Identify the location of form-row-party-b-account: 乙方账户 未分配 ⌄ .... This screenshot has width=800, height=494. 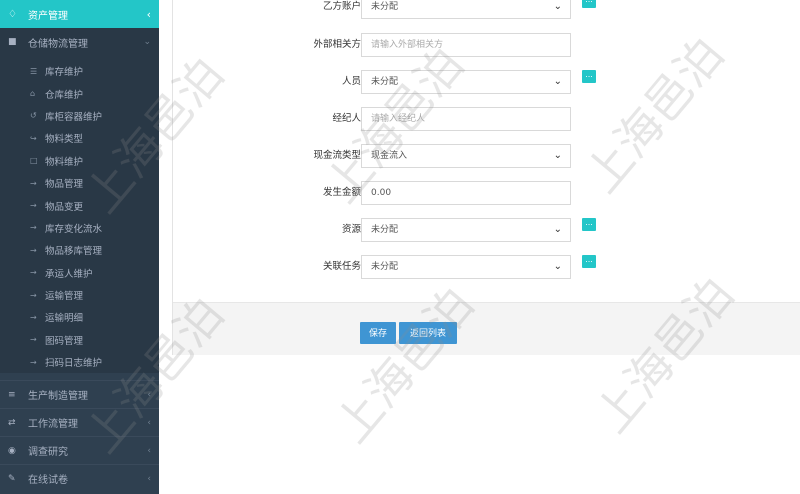
(486, 9).